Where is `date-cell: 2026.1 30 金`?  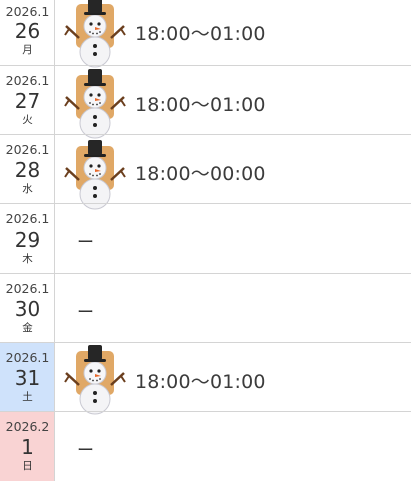 date-cell: 2026.1 30 金 is located at coordinates (27, 308).